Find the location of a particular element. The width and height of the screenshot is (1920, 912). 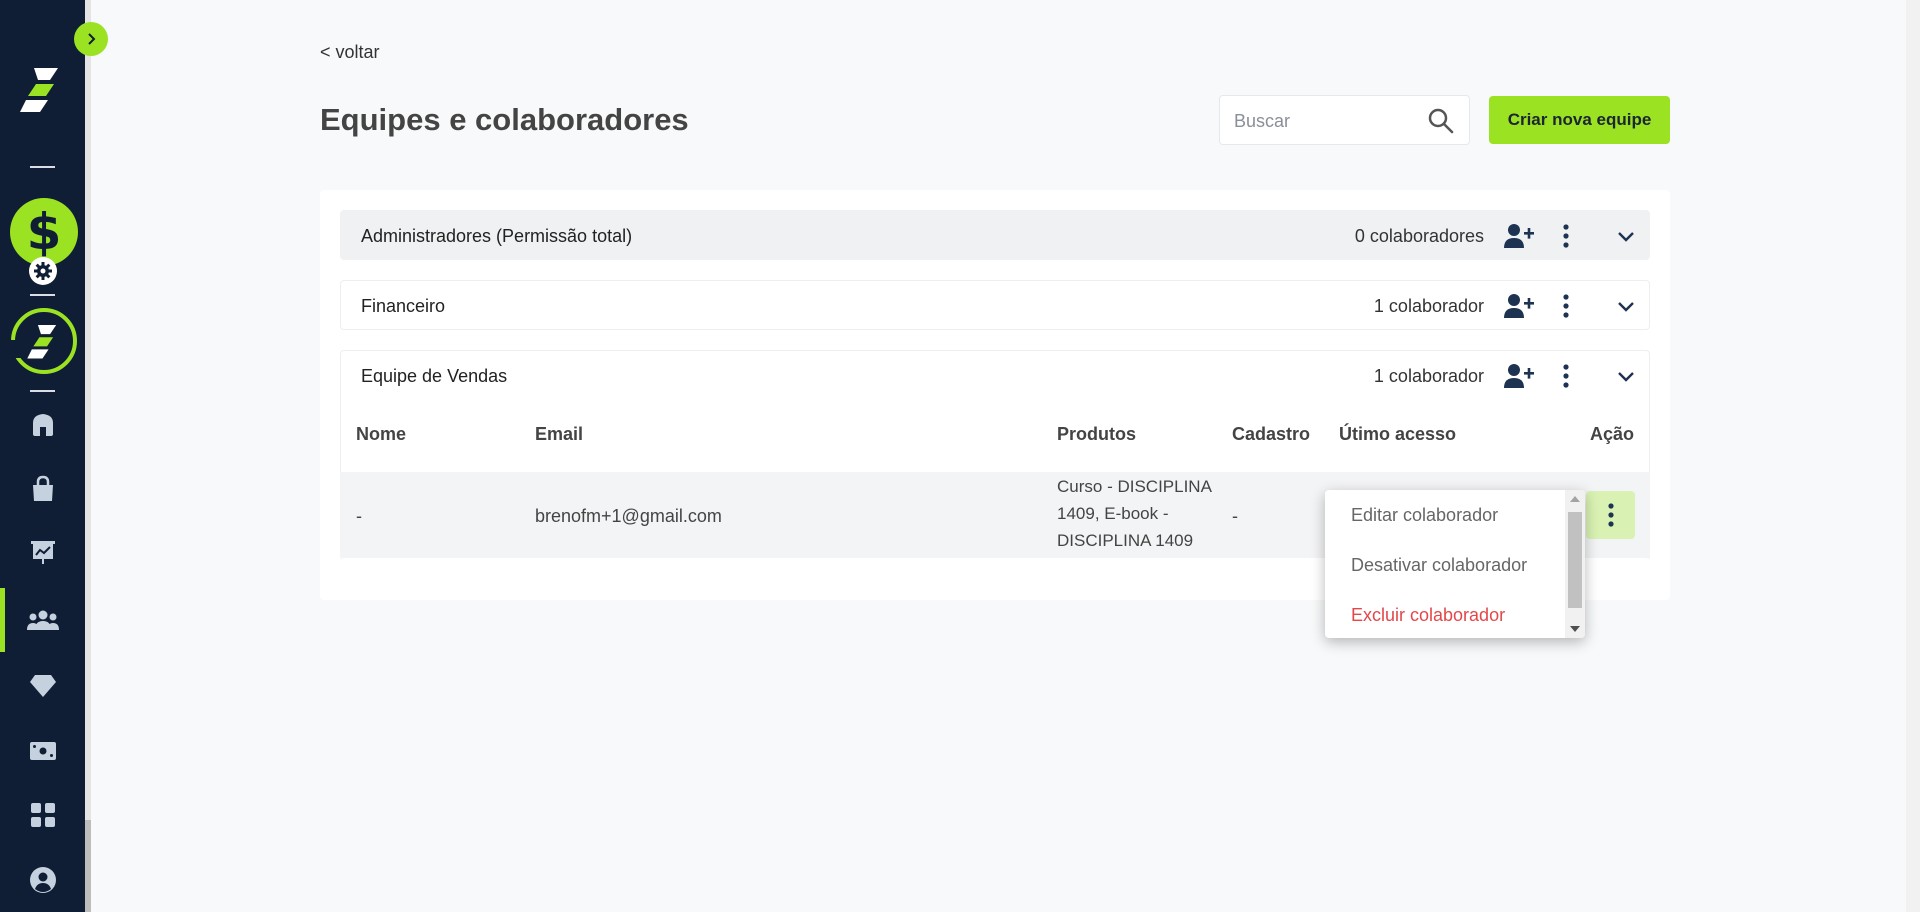

menu-scrollbar is located at coordinates (1575, 564).